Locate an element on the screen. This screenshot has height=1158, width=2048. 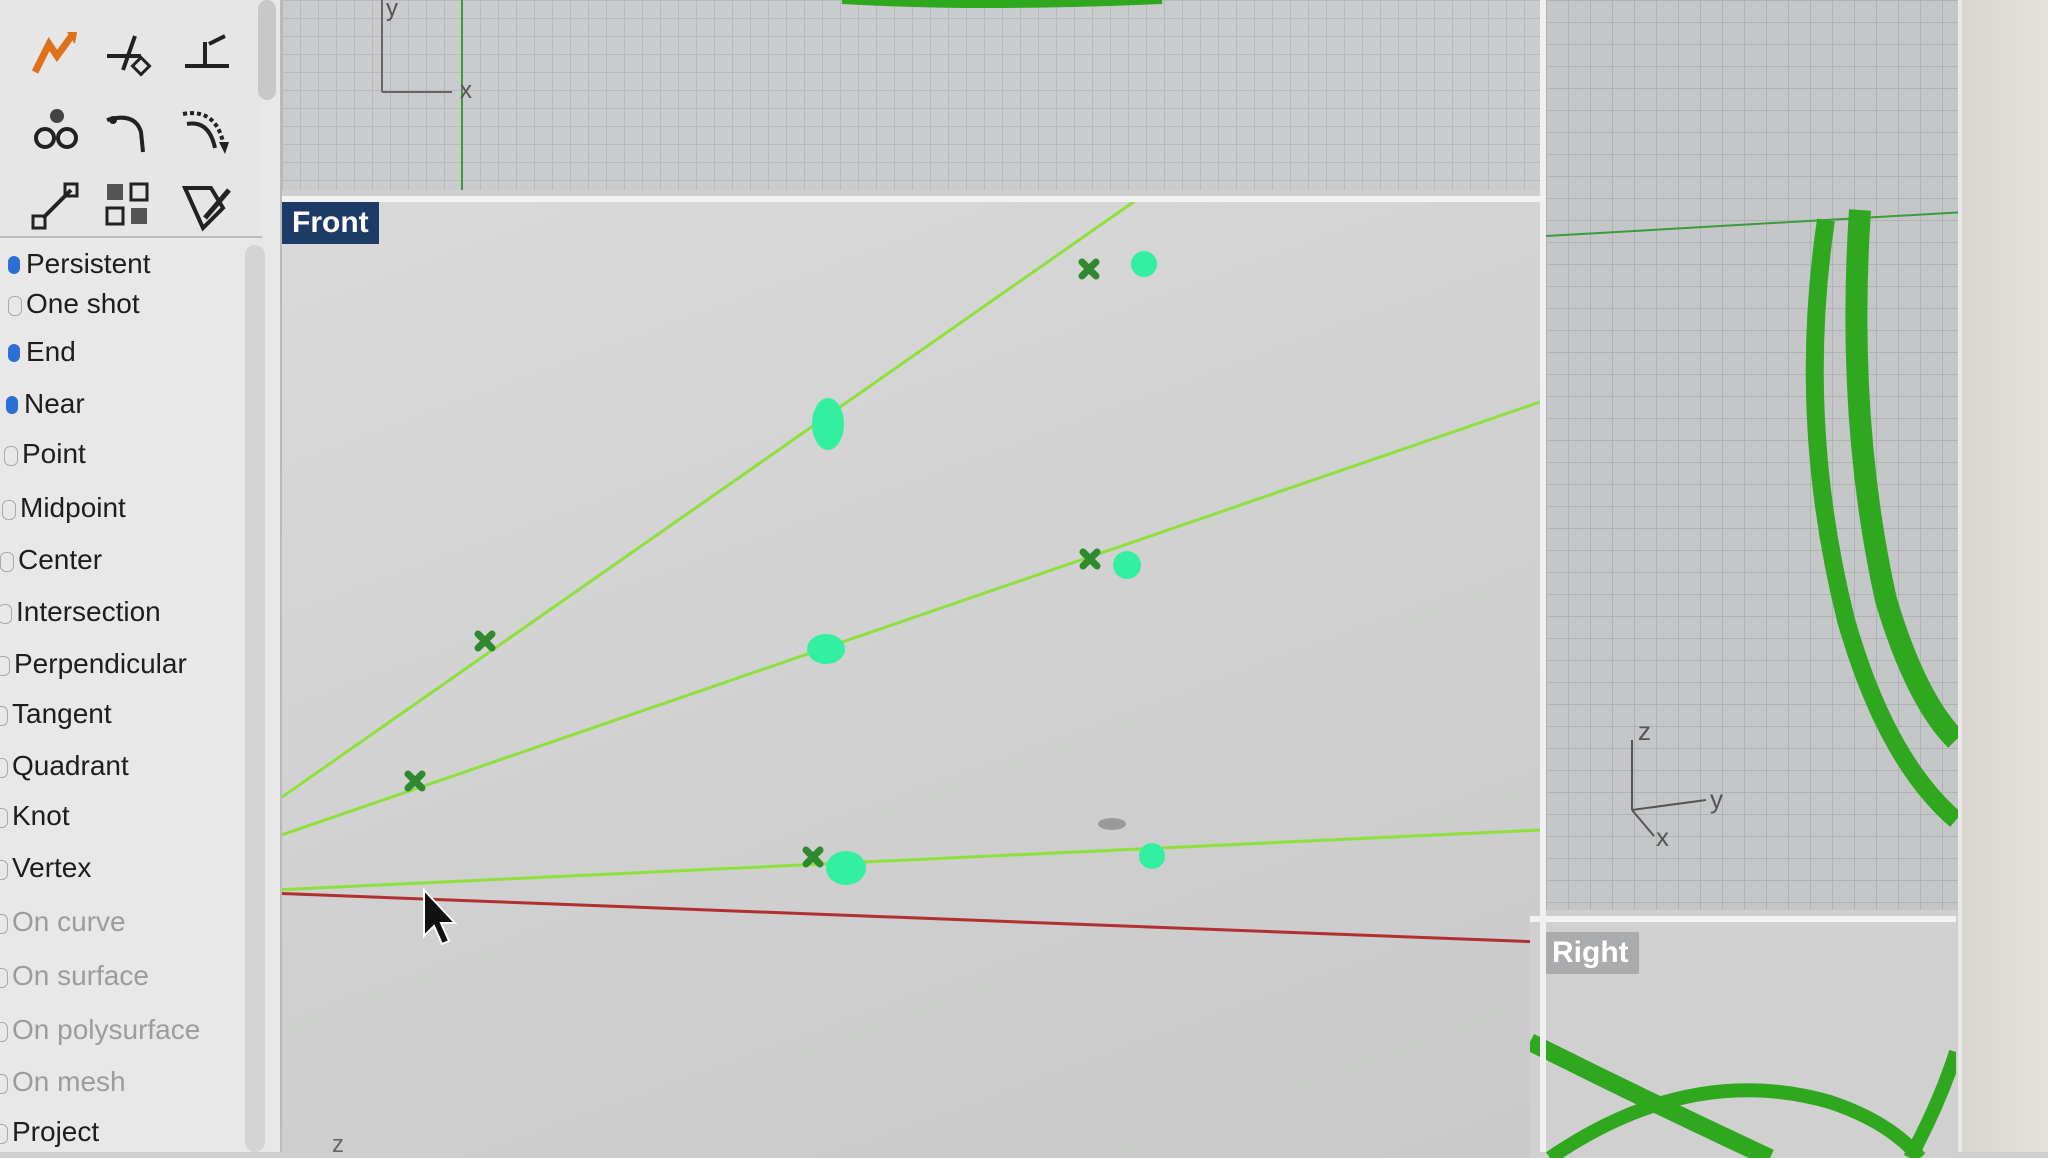
osnap-item-end: End is located at coordinates (42, 352).